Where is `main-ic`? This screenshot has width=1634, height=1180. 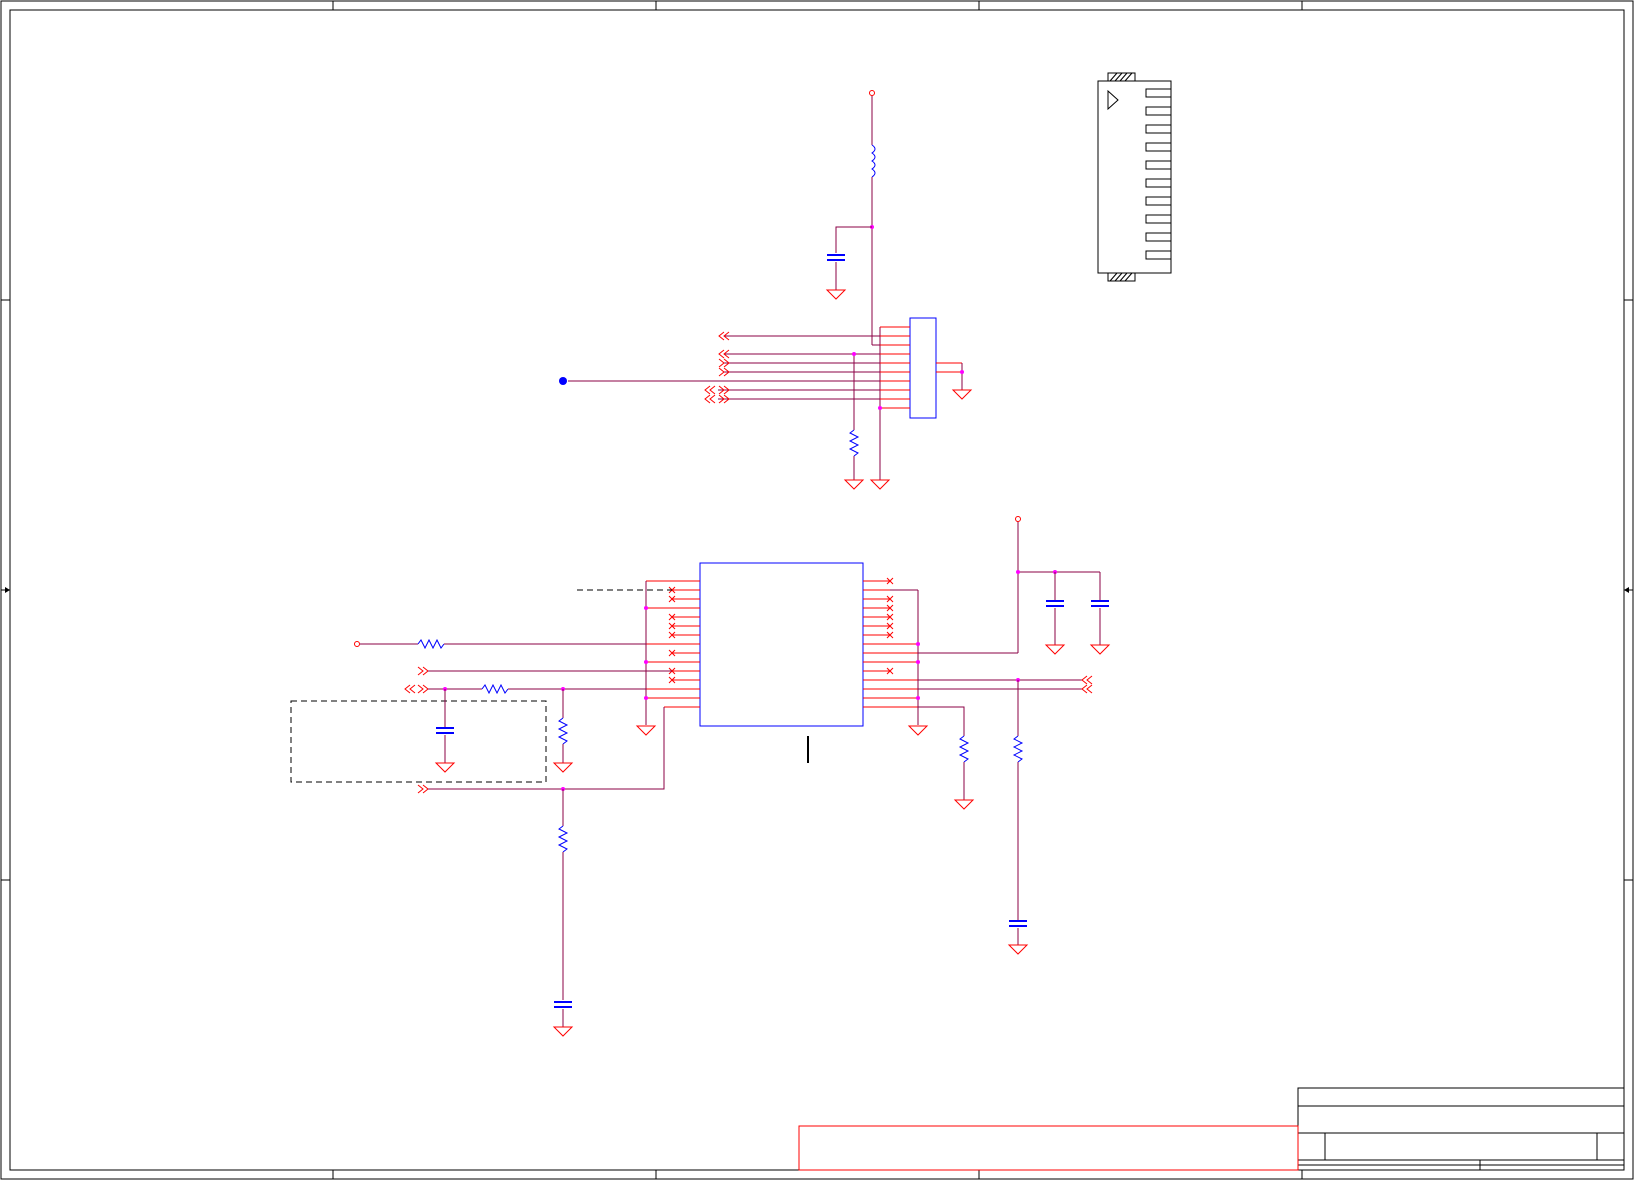 main-ic is located at coordinates (782, 662).